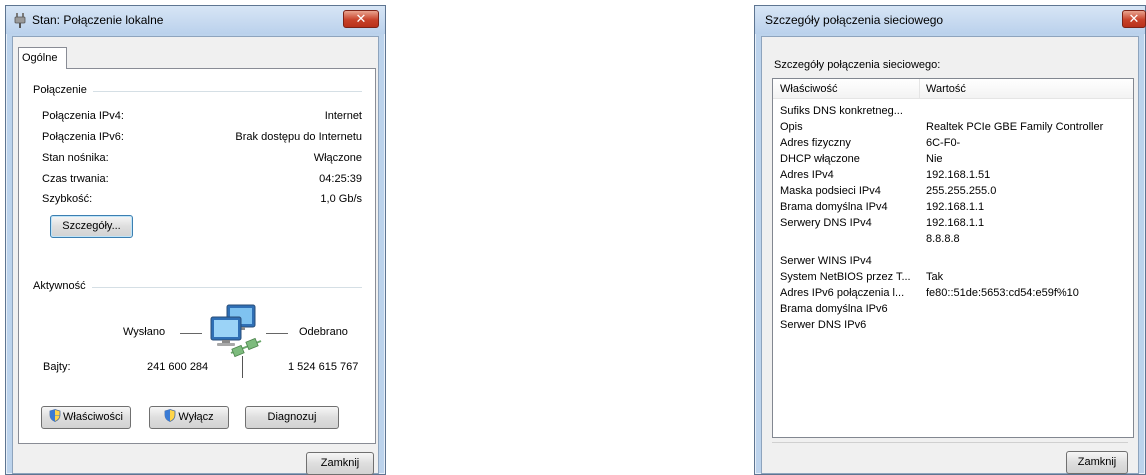 This screenshot has height=475, width=1146. Describe the element at coordinates (846, 89) in the screenshot. I see `column-header-property: Właściwość` at that location.